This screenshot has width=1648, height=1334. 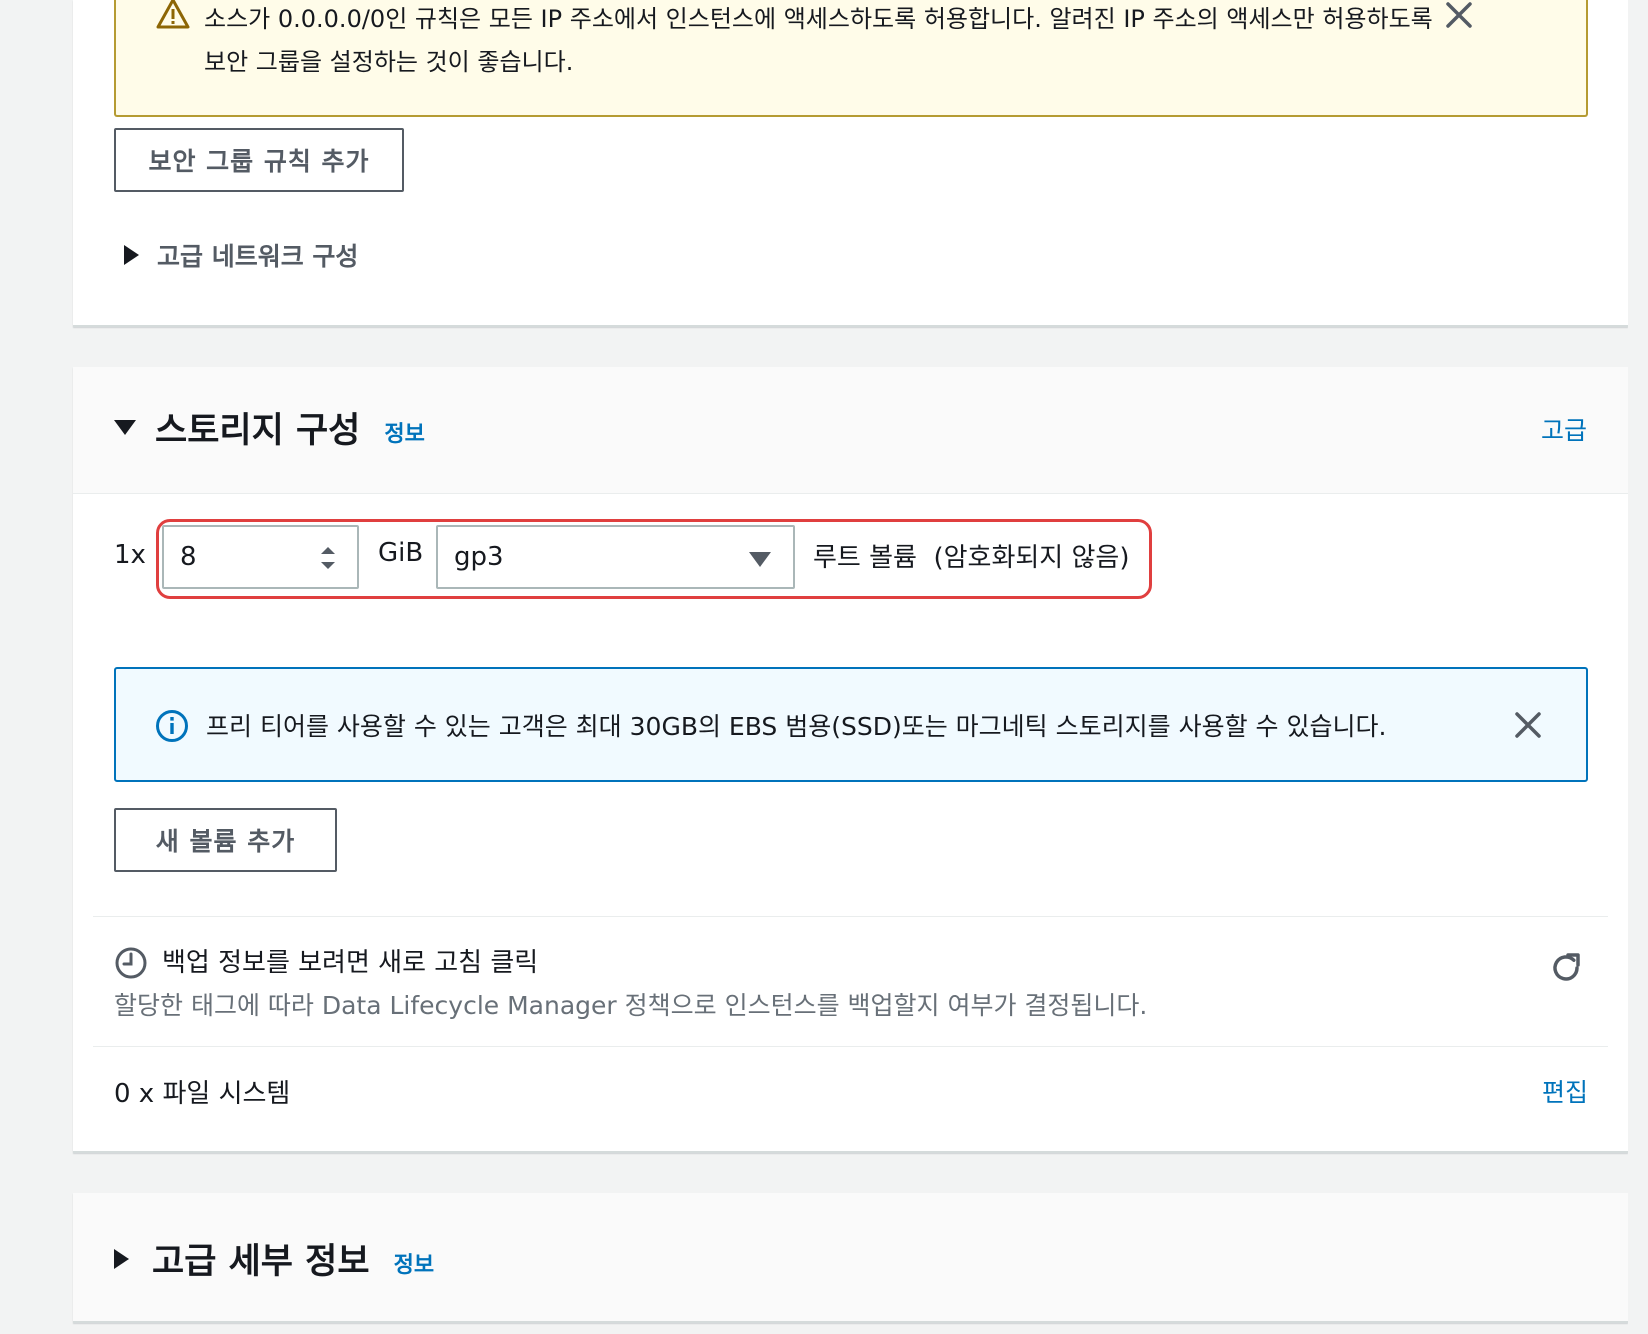 I want to click on file-systems-label: 0 x 파일 시스템, so click(x=202, y=1094).